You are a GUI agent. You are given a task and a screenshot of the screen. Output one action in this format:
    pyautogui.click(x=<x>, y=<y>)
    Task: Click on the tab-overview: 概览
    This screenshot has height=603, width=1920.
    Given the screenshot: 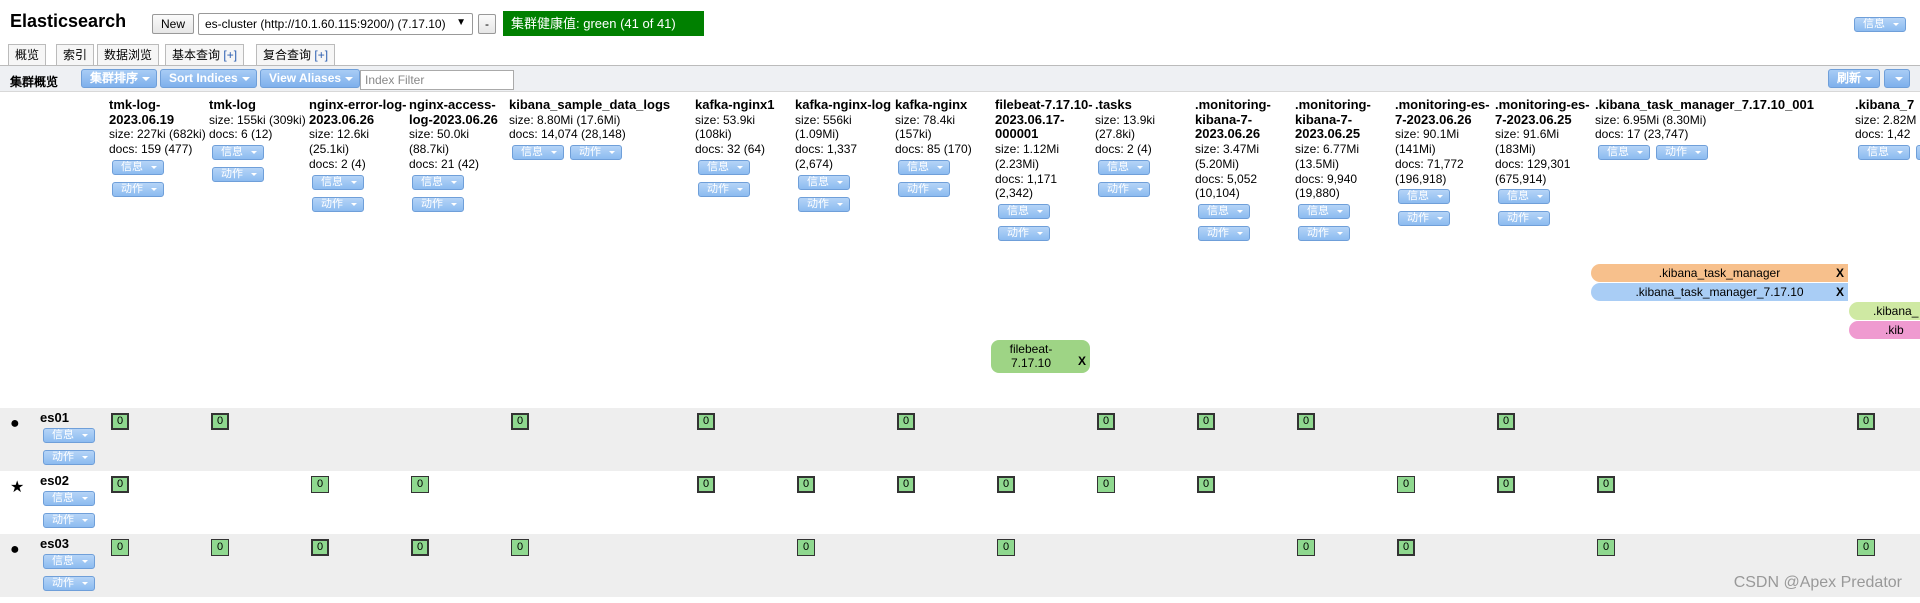 What is the action you would take?
    pyautogui.click(x=27, y=55)
    